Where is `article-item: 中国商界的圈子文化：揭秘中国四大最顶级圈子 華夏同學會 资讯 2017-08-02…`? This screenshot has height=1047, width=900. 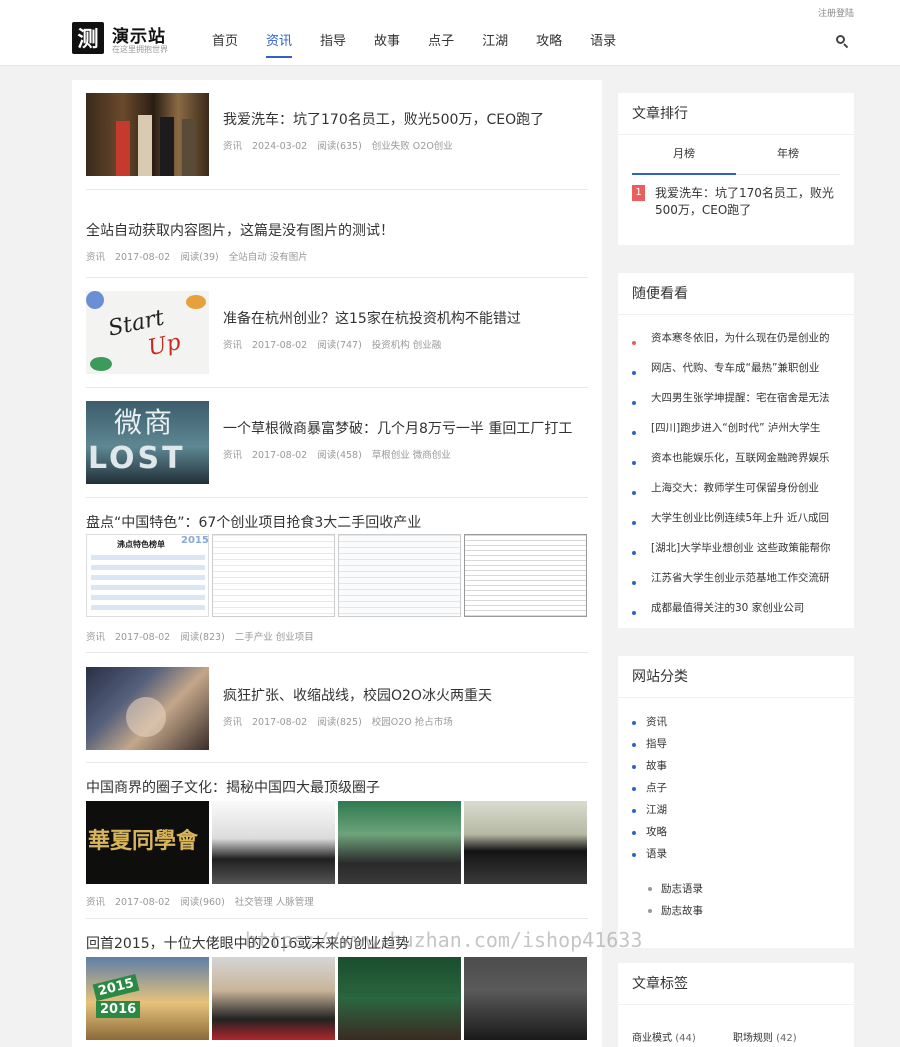
article-item: 中国商界的圈子文化：揭秘中国四大最顶级圈子 華夏同學會 资讯 2017-08-02… is located at coordinates (337, 841).